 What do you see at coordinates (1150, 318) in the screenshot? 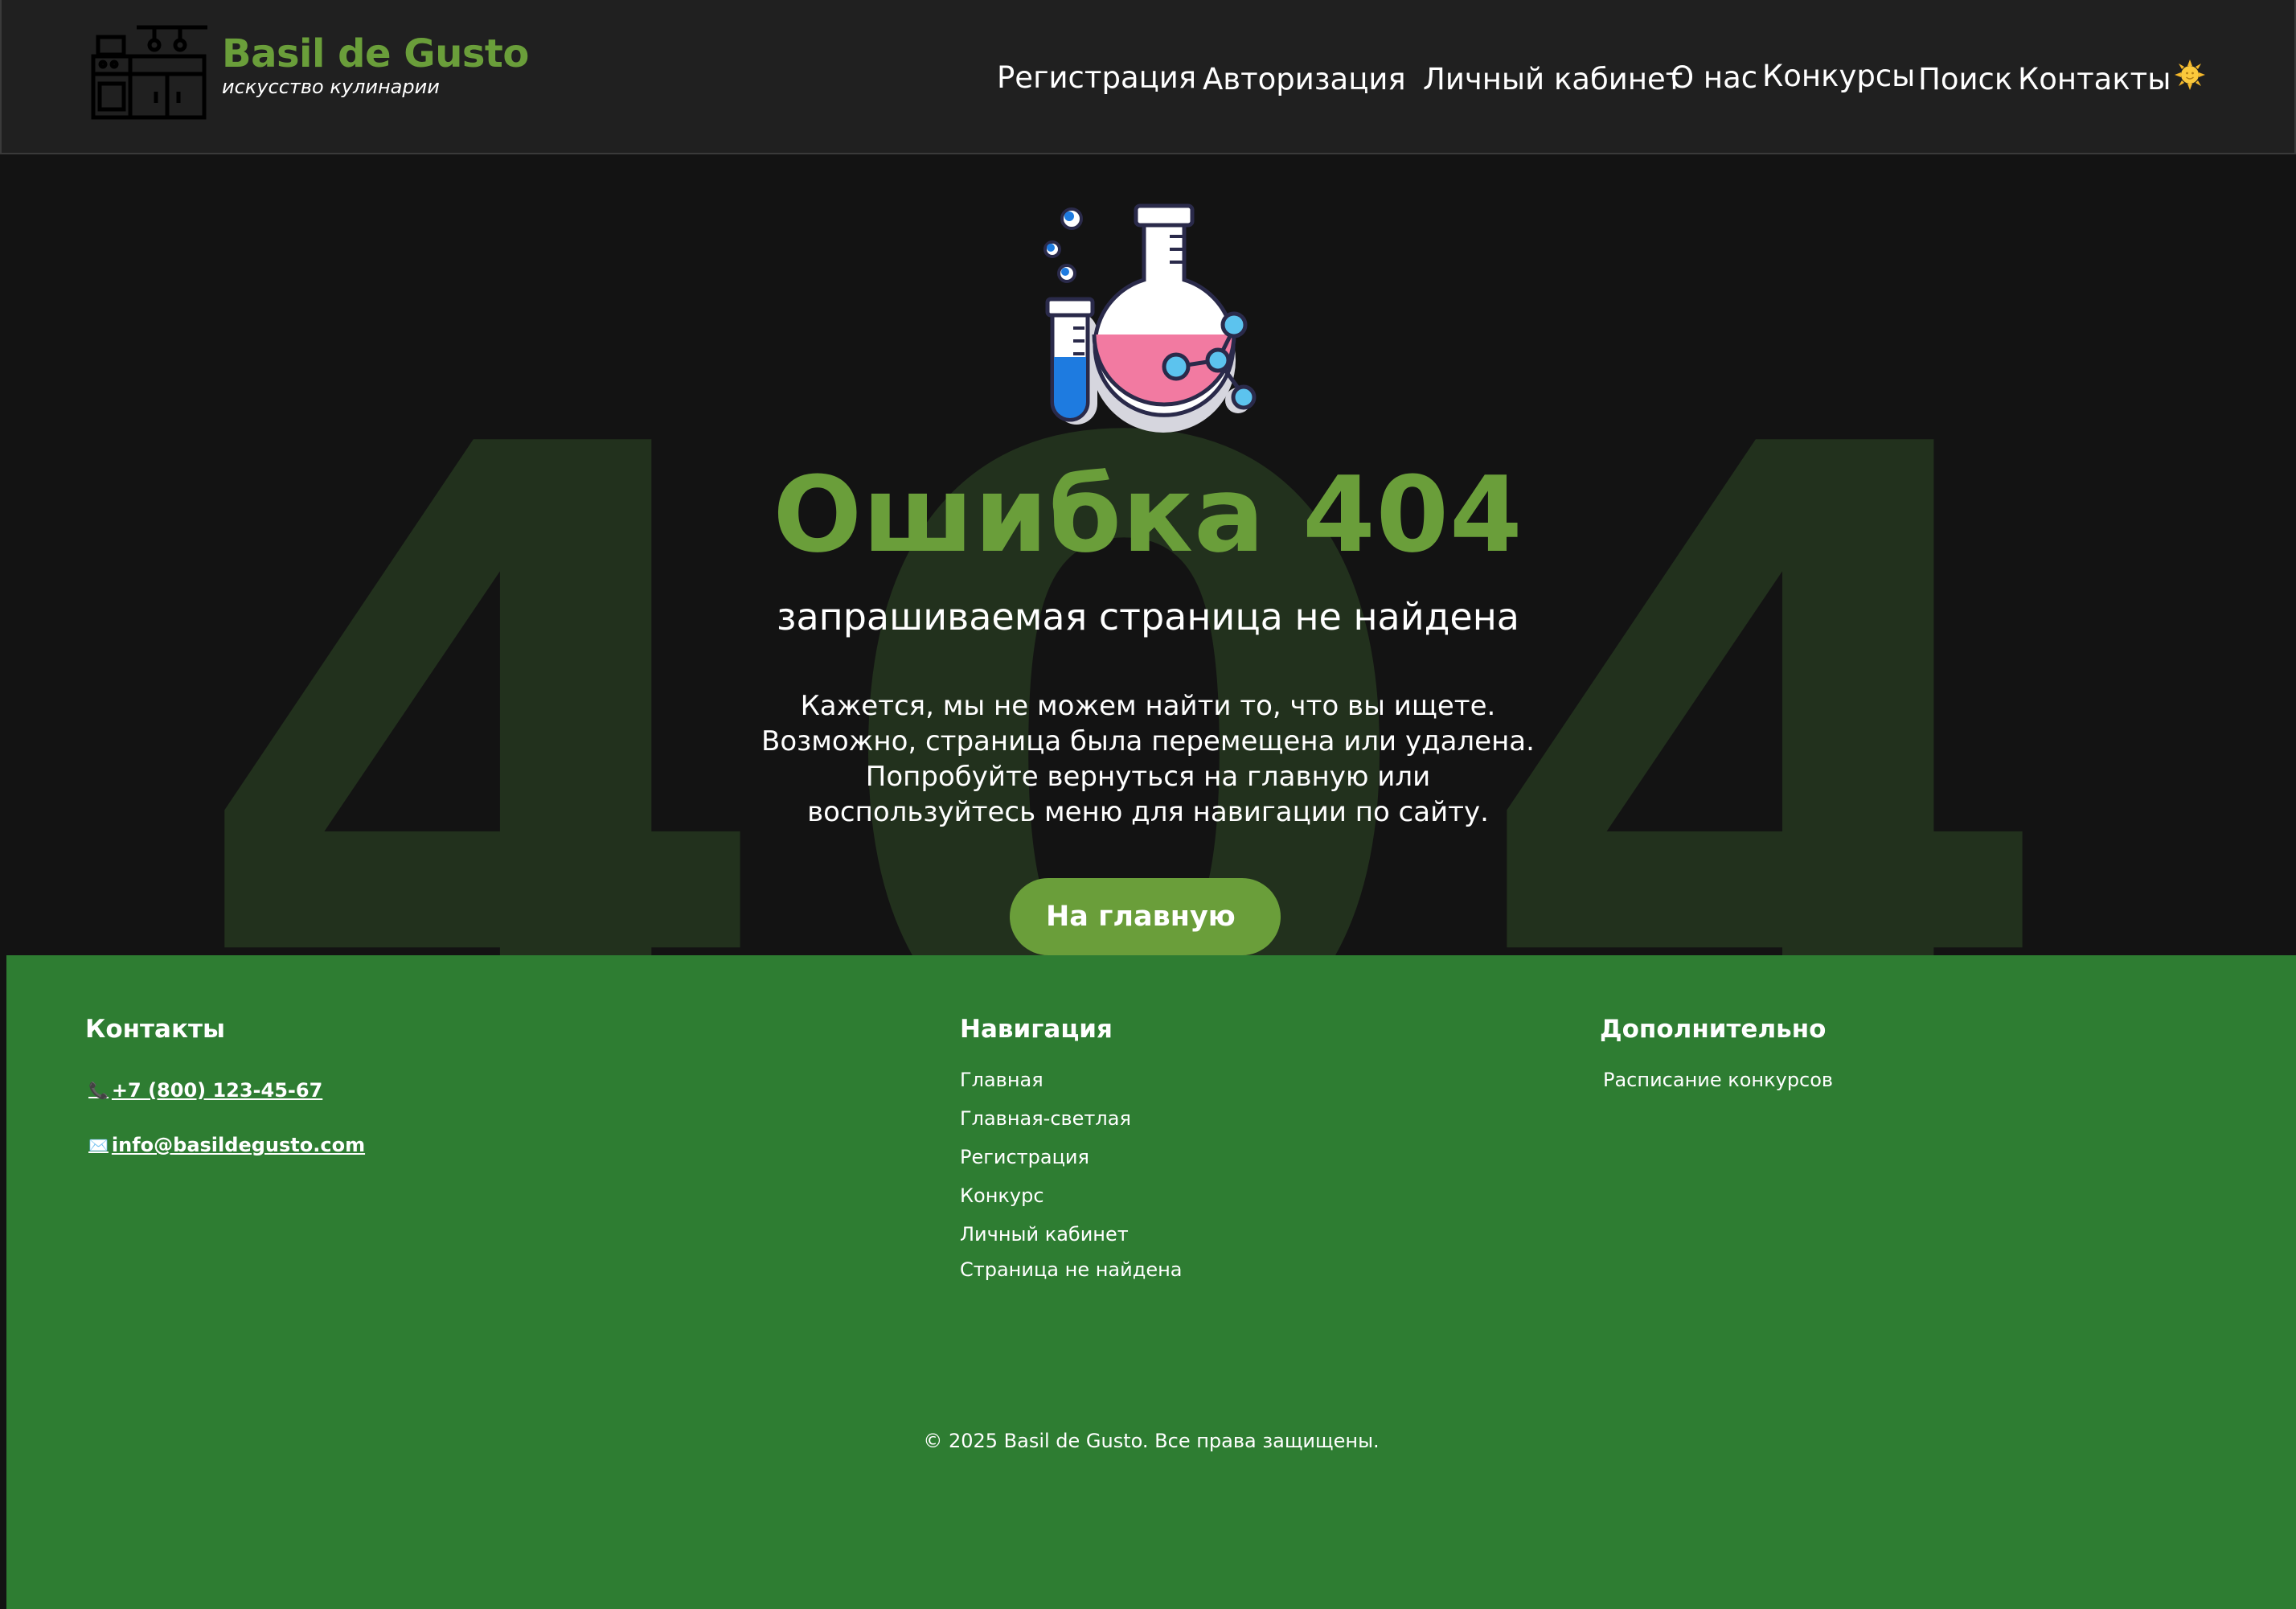
I see `flask-icon` at bounding box center [1150, 318].